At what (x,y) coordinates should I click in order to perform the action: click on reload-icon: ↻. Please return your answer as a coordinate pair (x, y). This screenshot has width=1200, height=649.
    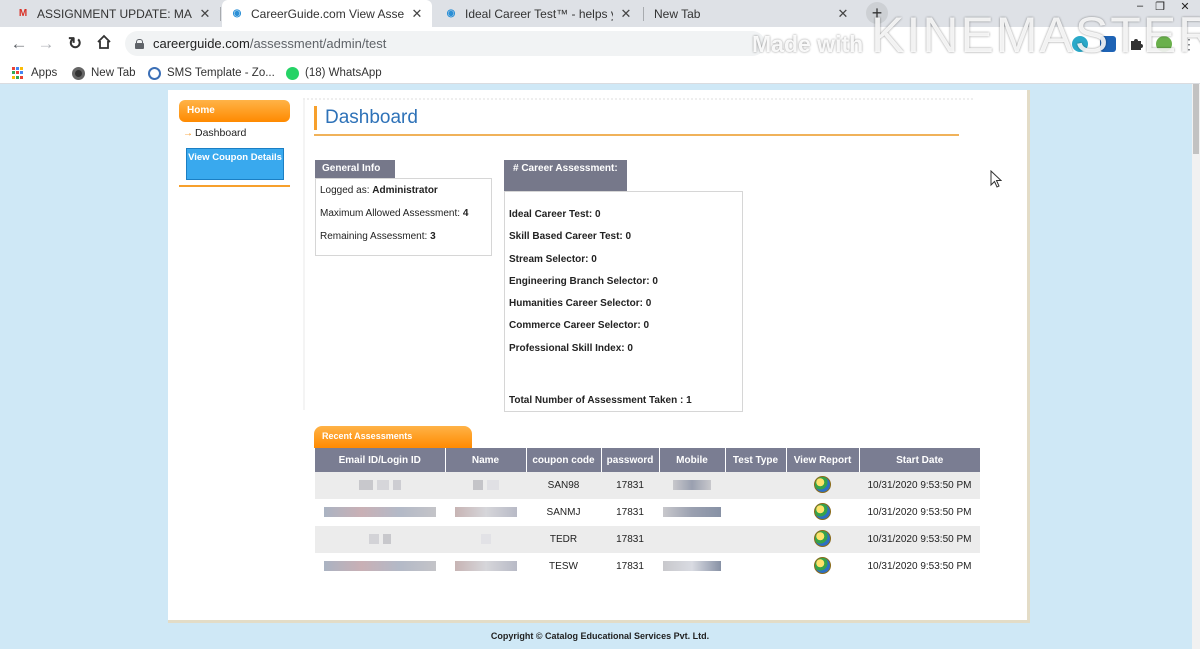
    Looking at the image, I should click on (75, 44).